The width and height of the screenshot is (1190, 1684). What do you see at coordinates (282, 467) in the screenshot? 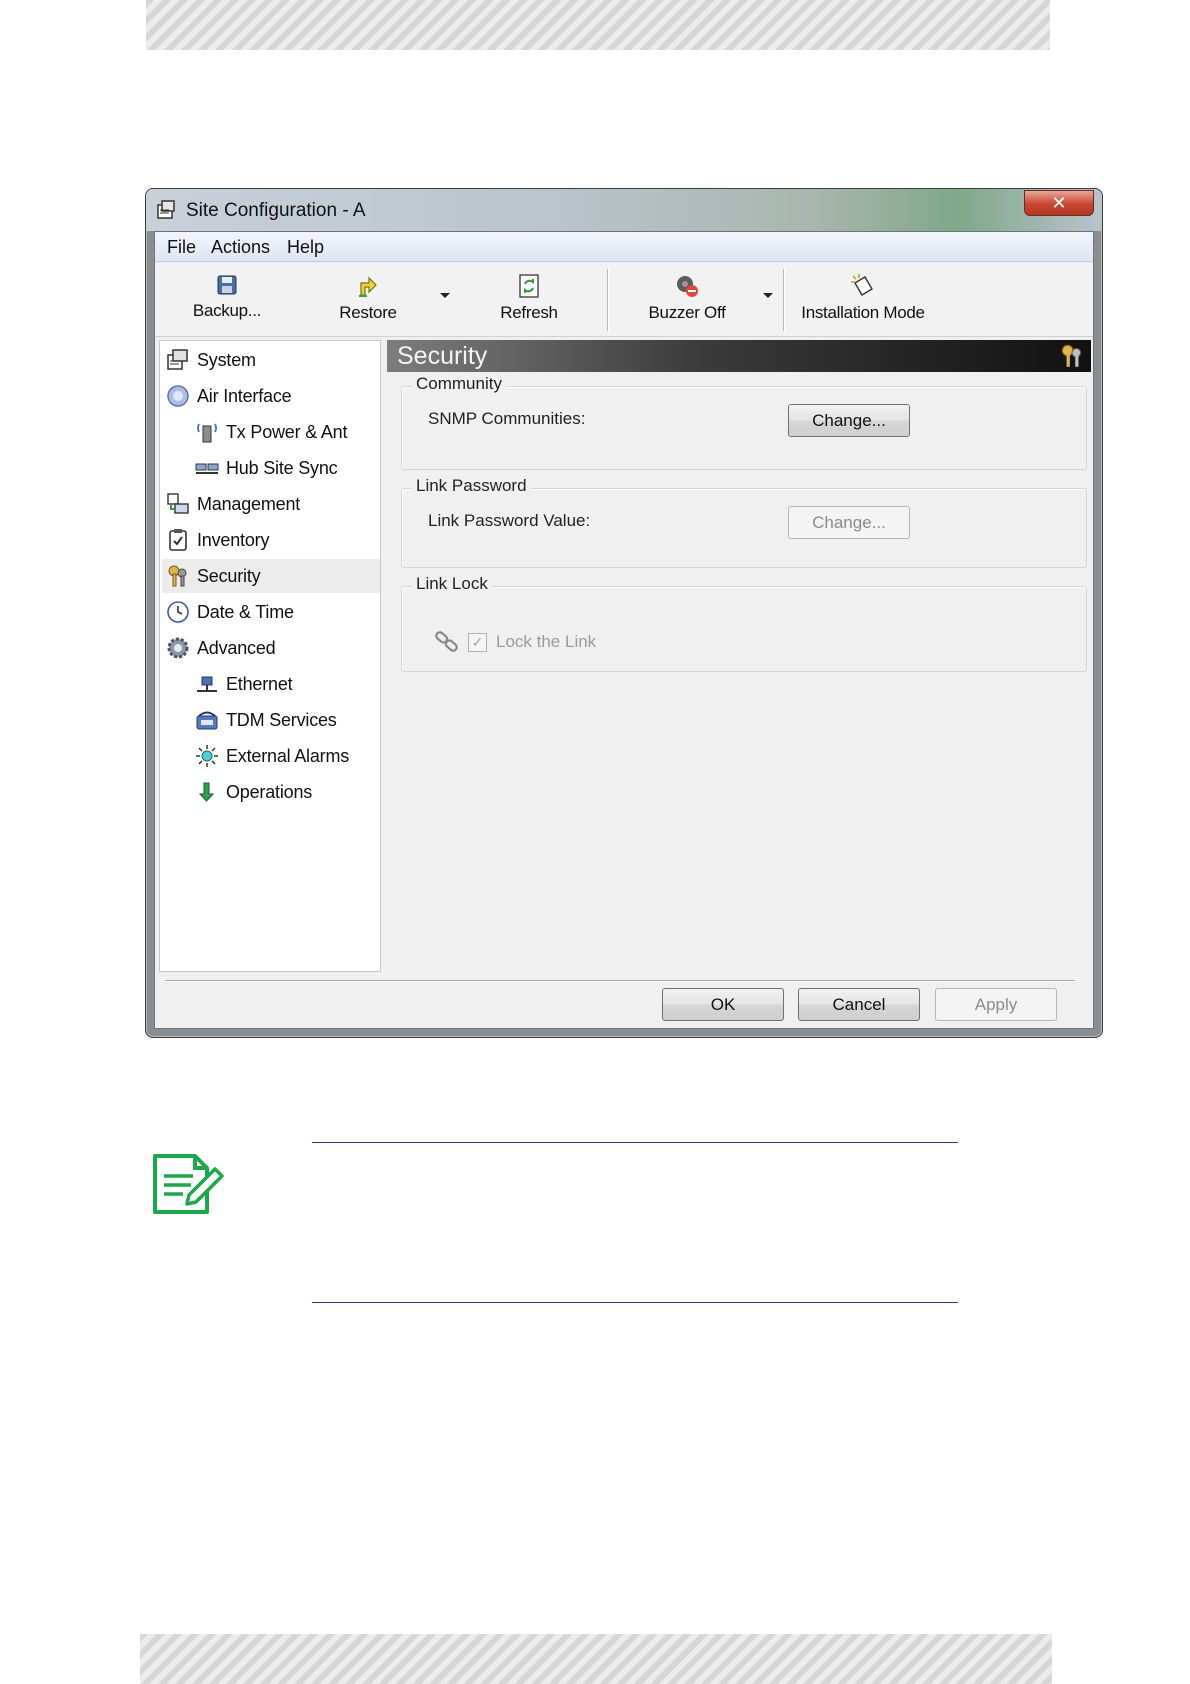
I see `tree-item-label: Hub Site Sync` at bounding box center [282, 467].